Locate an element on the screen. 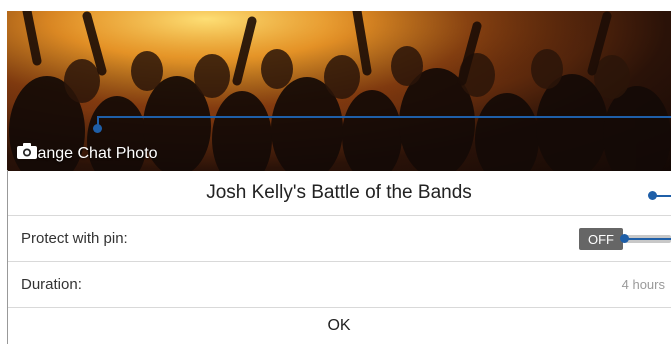 The height and width of the screenshot is (344, 671). toggle-state-label: OFF is located at coordinates (601, 239).